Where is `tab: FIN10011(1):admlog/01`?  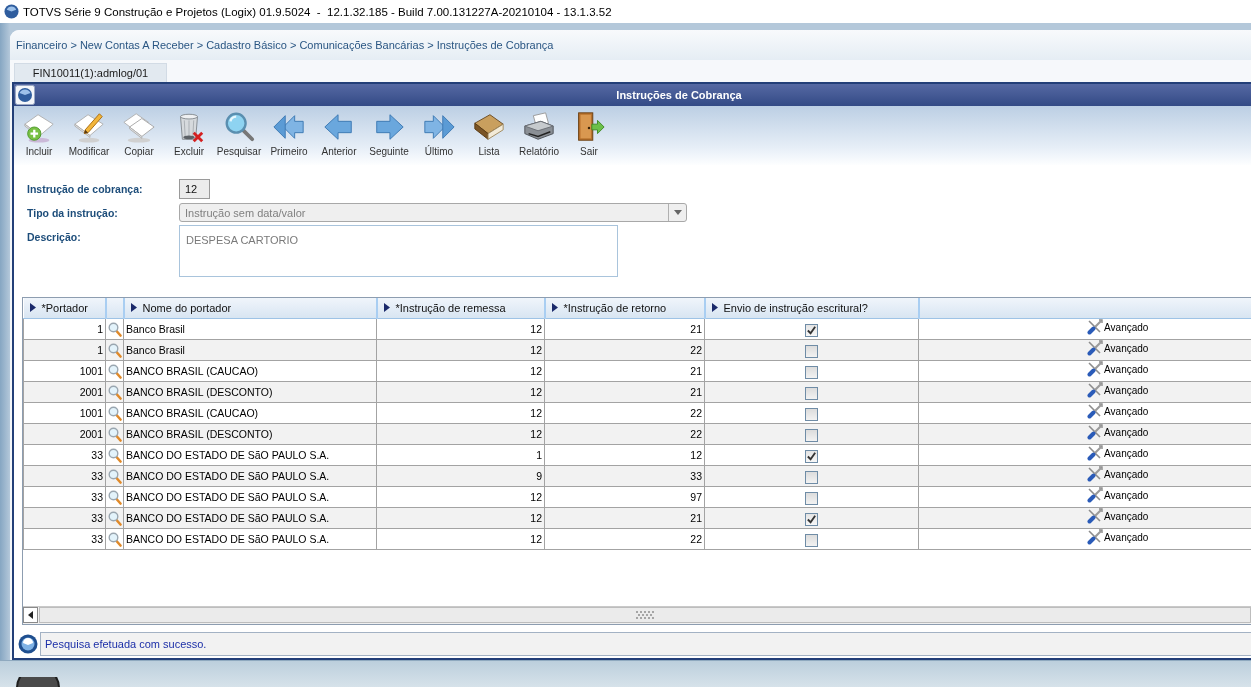 tab: FIN10011(1):admlog/01 is located at coordinates (90, 72).